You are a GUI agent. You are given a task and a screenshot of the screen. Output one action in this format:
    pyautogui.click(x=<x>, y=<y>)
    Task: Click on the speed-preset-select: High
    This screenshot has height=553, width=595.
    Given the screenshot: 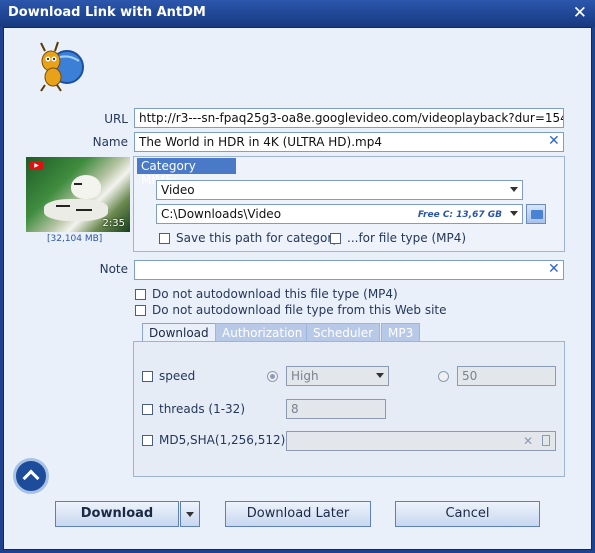 What is the action you would take?
    pyautogui.click(x=337, y=376)
    